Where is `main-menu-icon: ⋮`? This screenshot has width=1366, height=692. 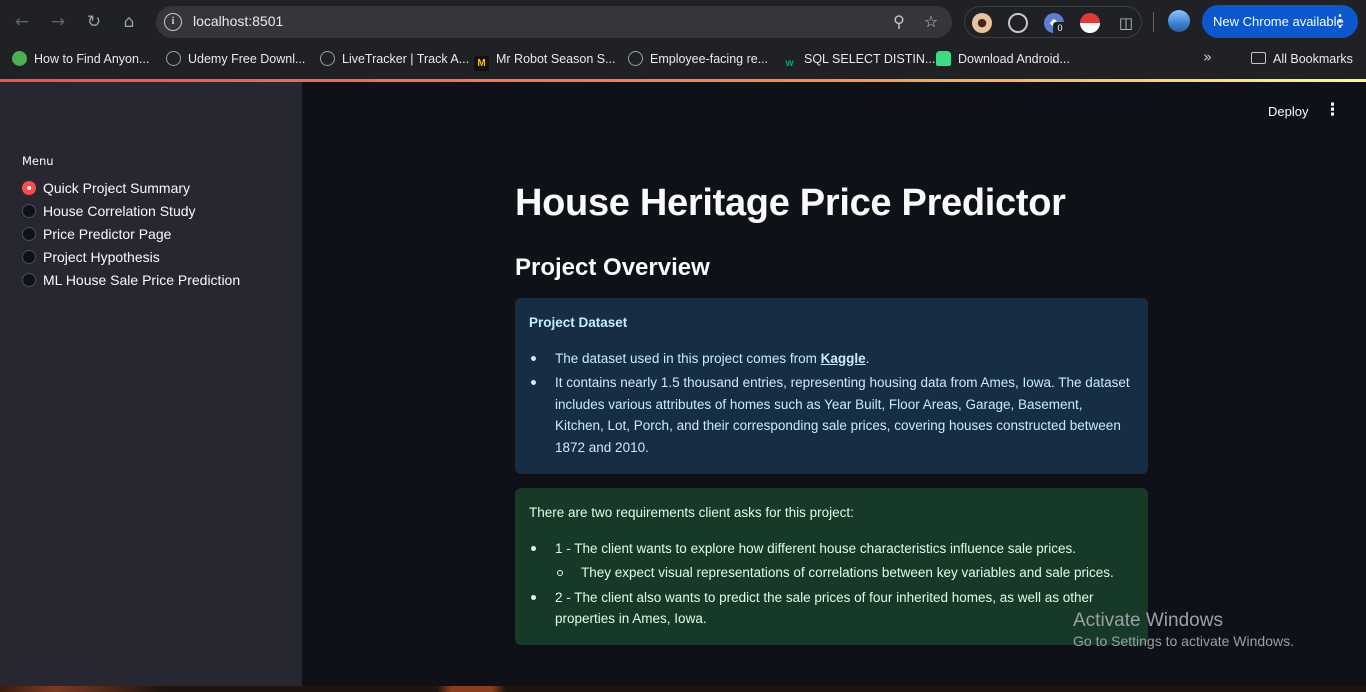
main-menu-icon: ⋮ is located at coordinates (1332, 110).